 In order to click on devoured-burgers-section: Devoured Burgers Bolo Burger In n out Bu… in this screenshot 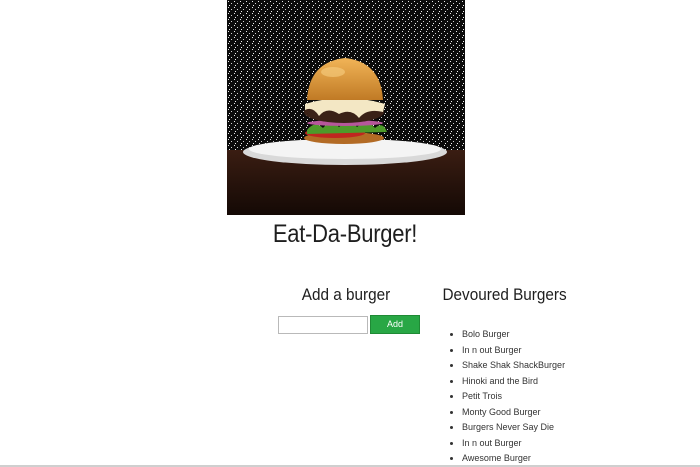, I will do `click(558, 373)`.